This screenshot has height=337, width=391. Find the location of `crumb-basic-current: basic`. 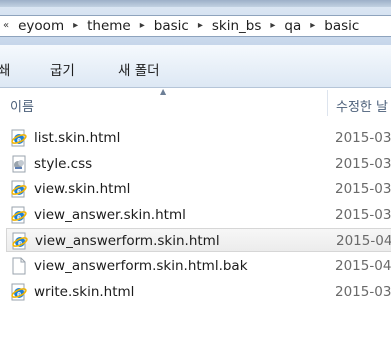

crumb-basic-current: basic is located at coordinates (341, 26).